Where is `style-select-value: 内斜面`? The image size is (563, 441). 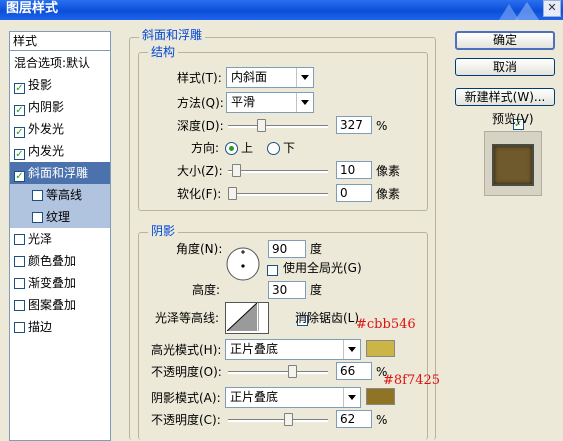
style-select-value: 内斜面 is located at coordinates (249, 77).